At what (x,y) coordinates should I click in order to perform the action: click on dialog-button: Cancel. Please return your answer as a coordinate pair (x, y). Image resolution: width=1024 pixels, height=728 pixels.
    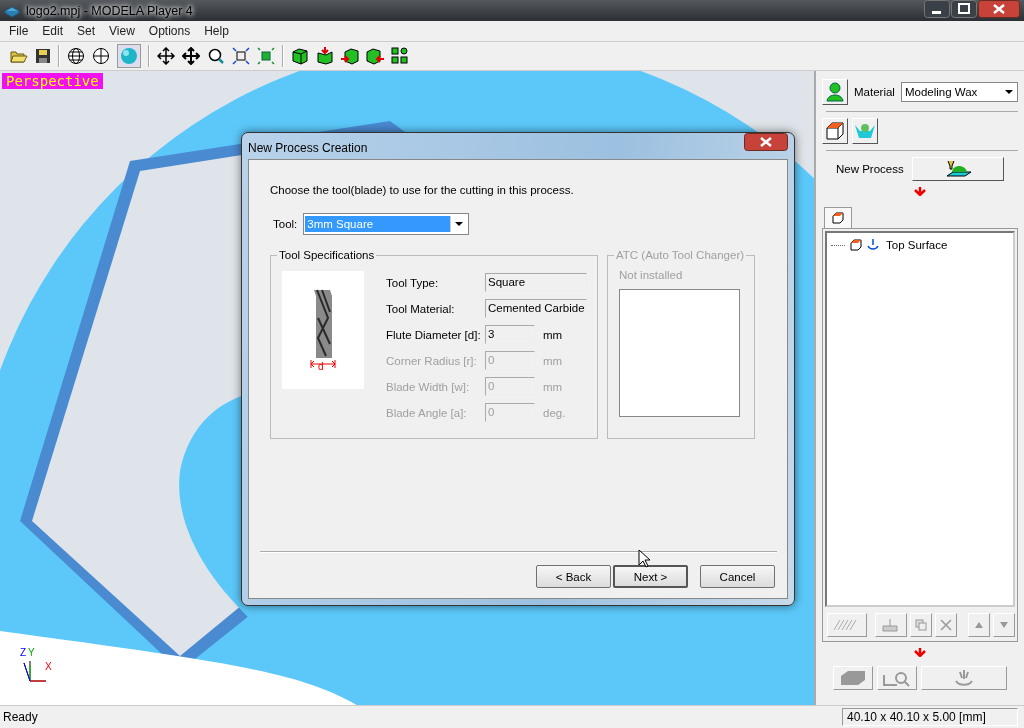
    Looking at the image, I should click on (737, 576).